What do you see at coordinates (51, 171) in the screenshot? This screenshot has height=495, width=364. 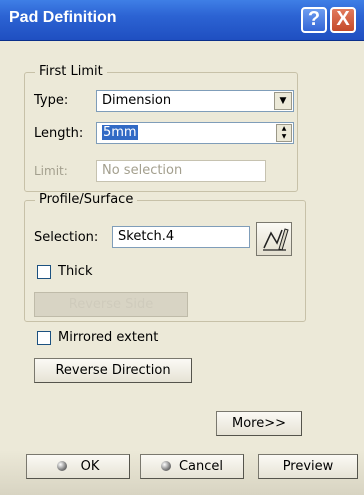 I see `limit-label: Limit:` at bounding box center [51, 171].